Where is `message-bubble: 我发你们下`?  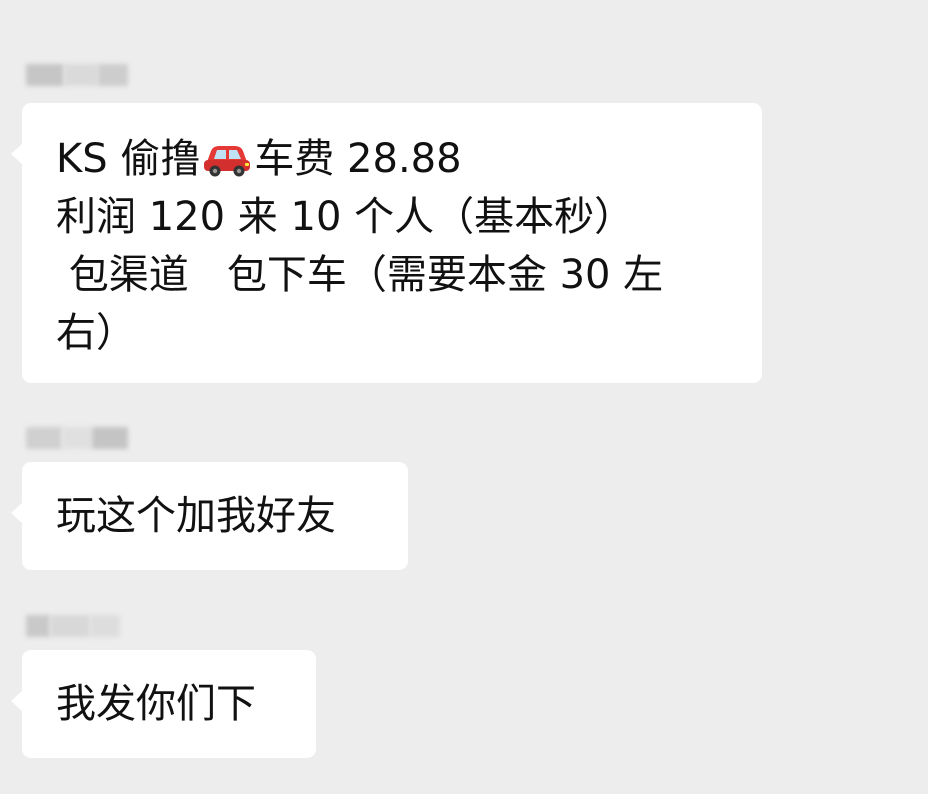 message-bubble: 我发你们下 is located at coordinates (163, 704).